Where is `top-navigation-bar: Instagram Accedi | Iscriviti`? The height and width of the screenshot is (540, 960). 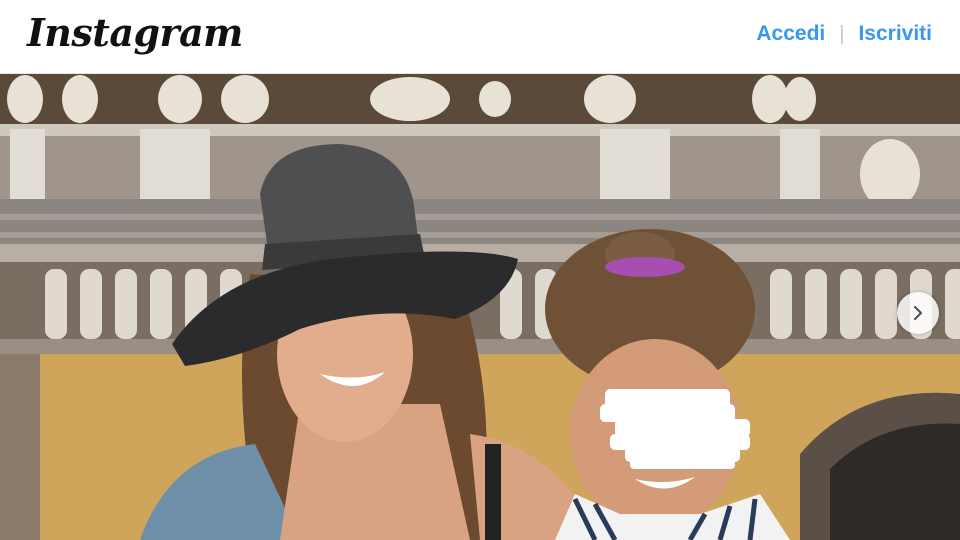 top-navigation-bar: Instagram Accedi | Iscriviti is located at coordinates (480, 37).